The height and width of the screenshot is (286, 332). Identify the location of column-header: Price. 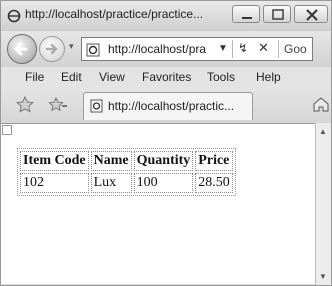
(214, 161).